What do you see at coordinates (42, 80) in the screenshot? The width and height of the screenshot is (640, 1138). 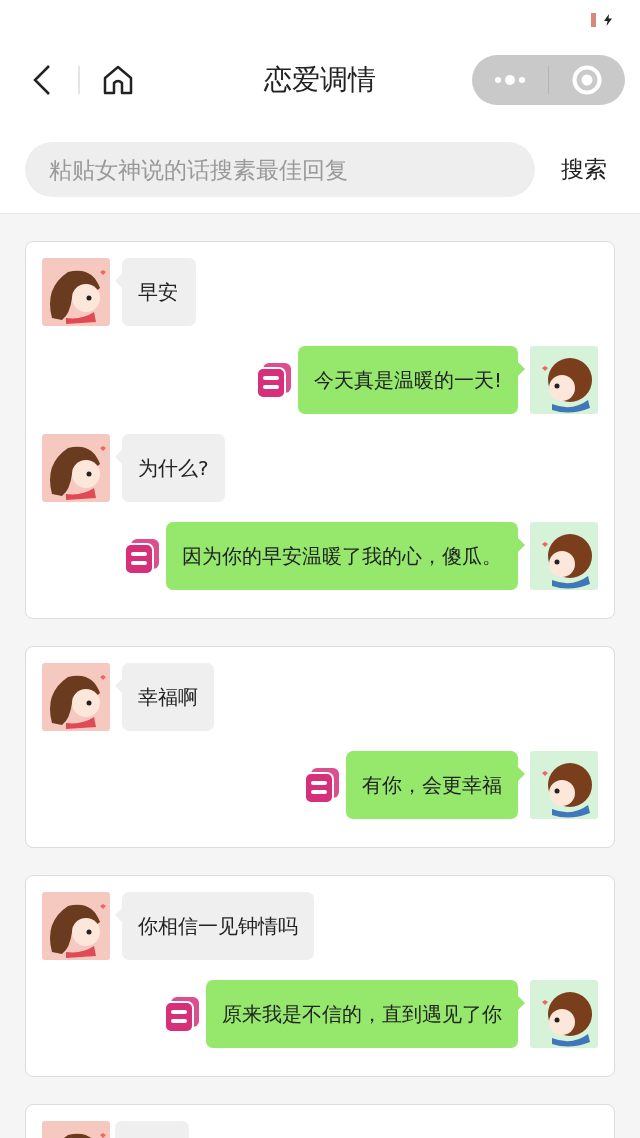 I see `back-icon` at bounding box center [42, 80].